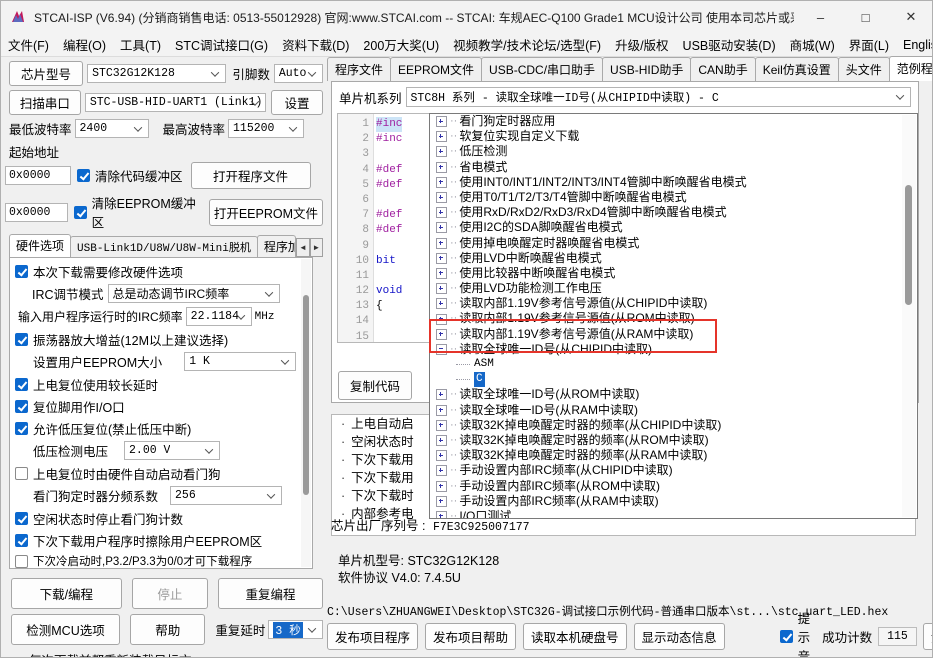  Describe the element at coordinates (40, 245) in the screenshot. I see `tab-hardware-options: 硬件选项` at that location.